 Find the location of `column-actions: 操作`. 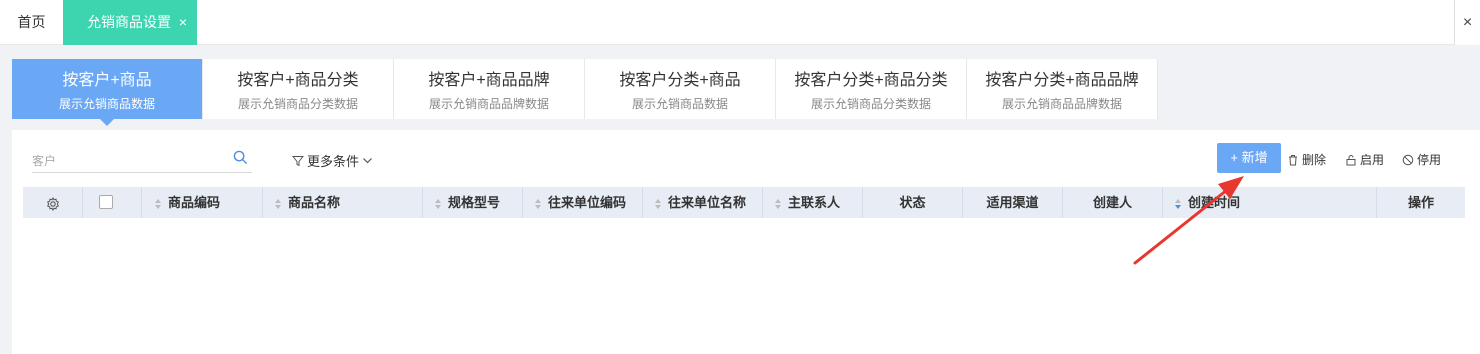

column-actions: 操作 is located at coordinates (1421, 202).